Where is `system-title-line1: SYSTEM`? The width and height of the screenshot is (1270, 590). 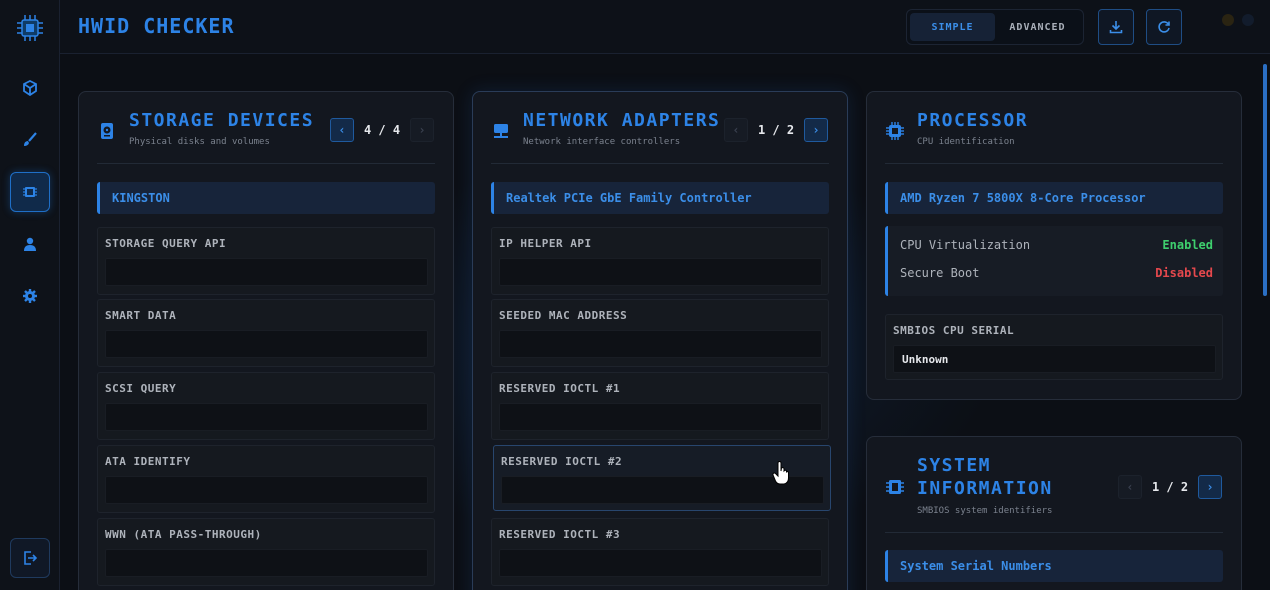
system-title-line1: SYSTEM is located at coordinates (954, 465).